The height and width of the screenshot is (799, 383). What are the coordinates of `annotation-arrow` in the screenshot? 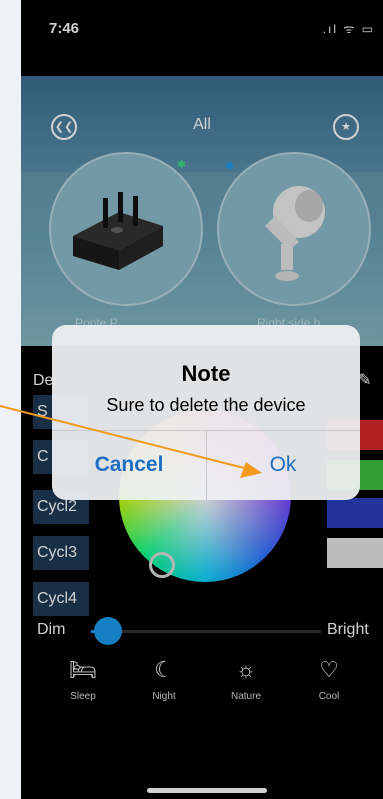 It's located at (131, 441).